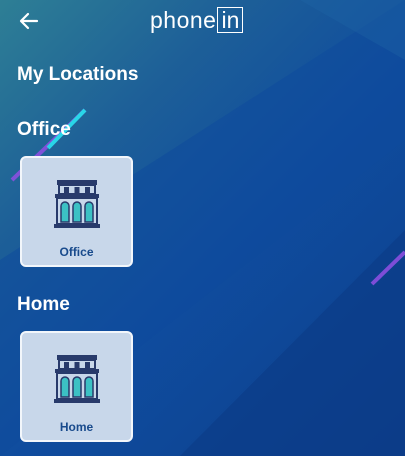  What do you see at coordinates (230, 20) in the screenshot?
I see `brand-logo-box: in` at bounding box center [230, 20].